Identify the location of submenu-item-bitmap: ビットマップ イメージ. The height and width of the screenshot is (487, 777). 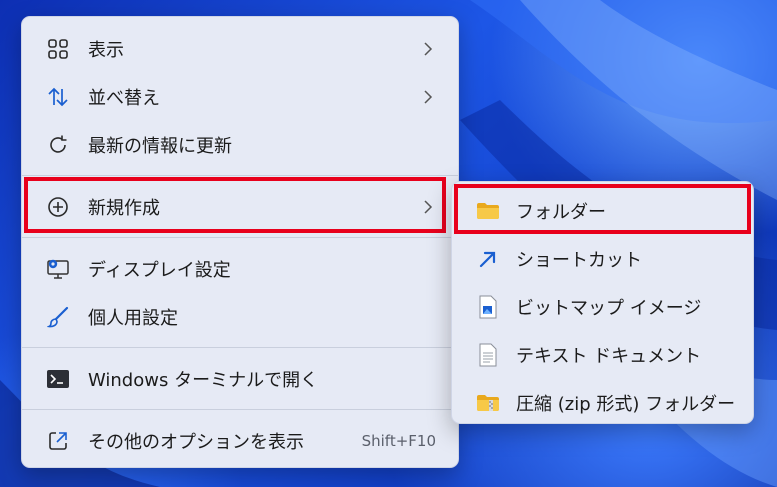
(602, 307).